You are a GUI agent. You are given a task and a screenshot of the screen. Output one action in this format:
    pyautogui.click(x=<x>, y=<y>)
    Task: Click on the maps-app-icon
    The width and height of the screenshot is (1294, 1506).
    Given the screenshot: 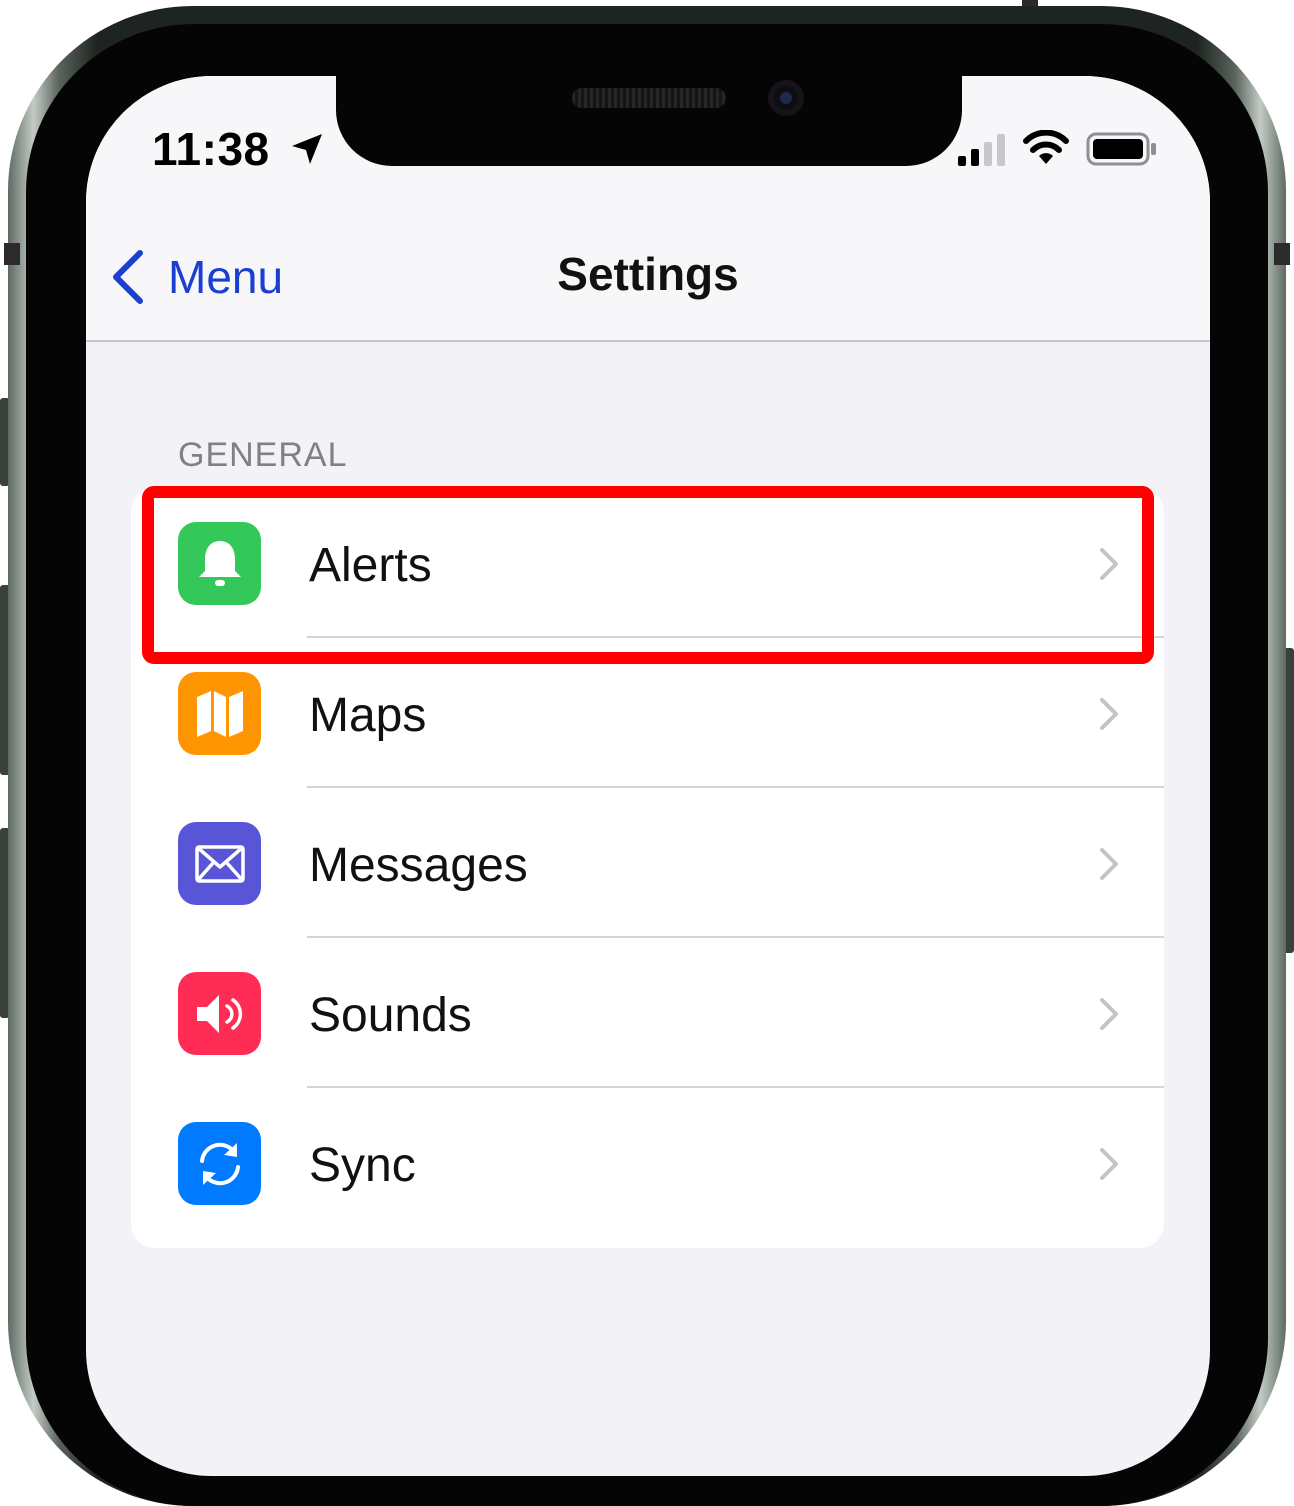 What is the action you would take?
    pyautogui.click(x=219, y=713)
    